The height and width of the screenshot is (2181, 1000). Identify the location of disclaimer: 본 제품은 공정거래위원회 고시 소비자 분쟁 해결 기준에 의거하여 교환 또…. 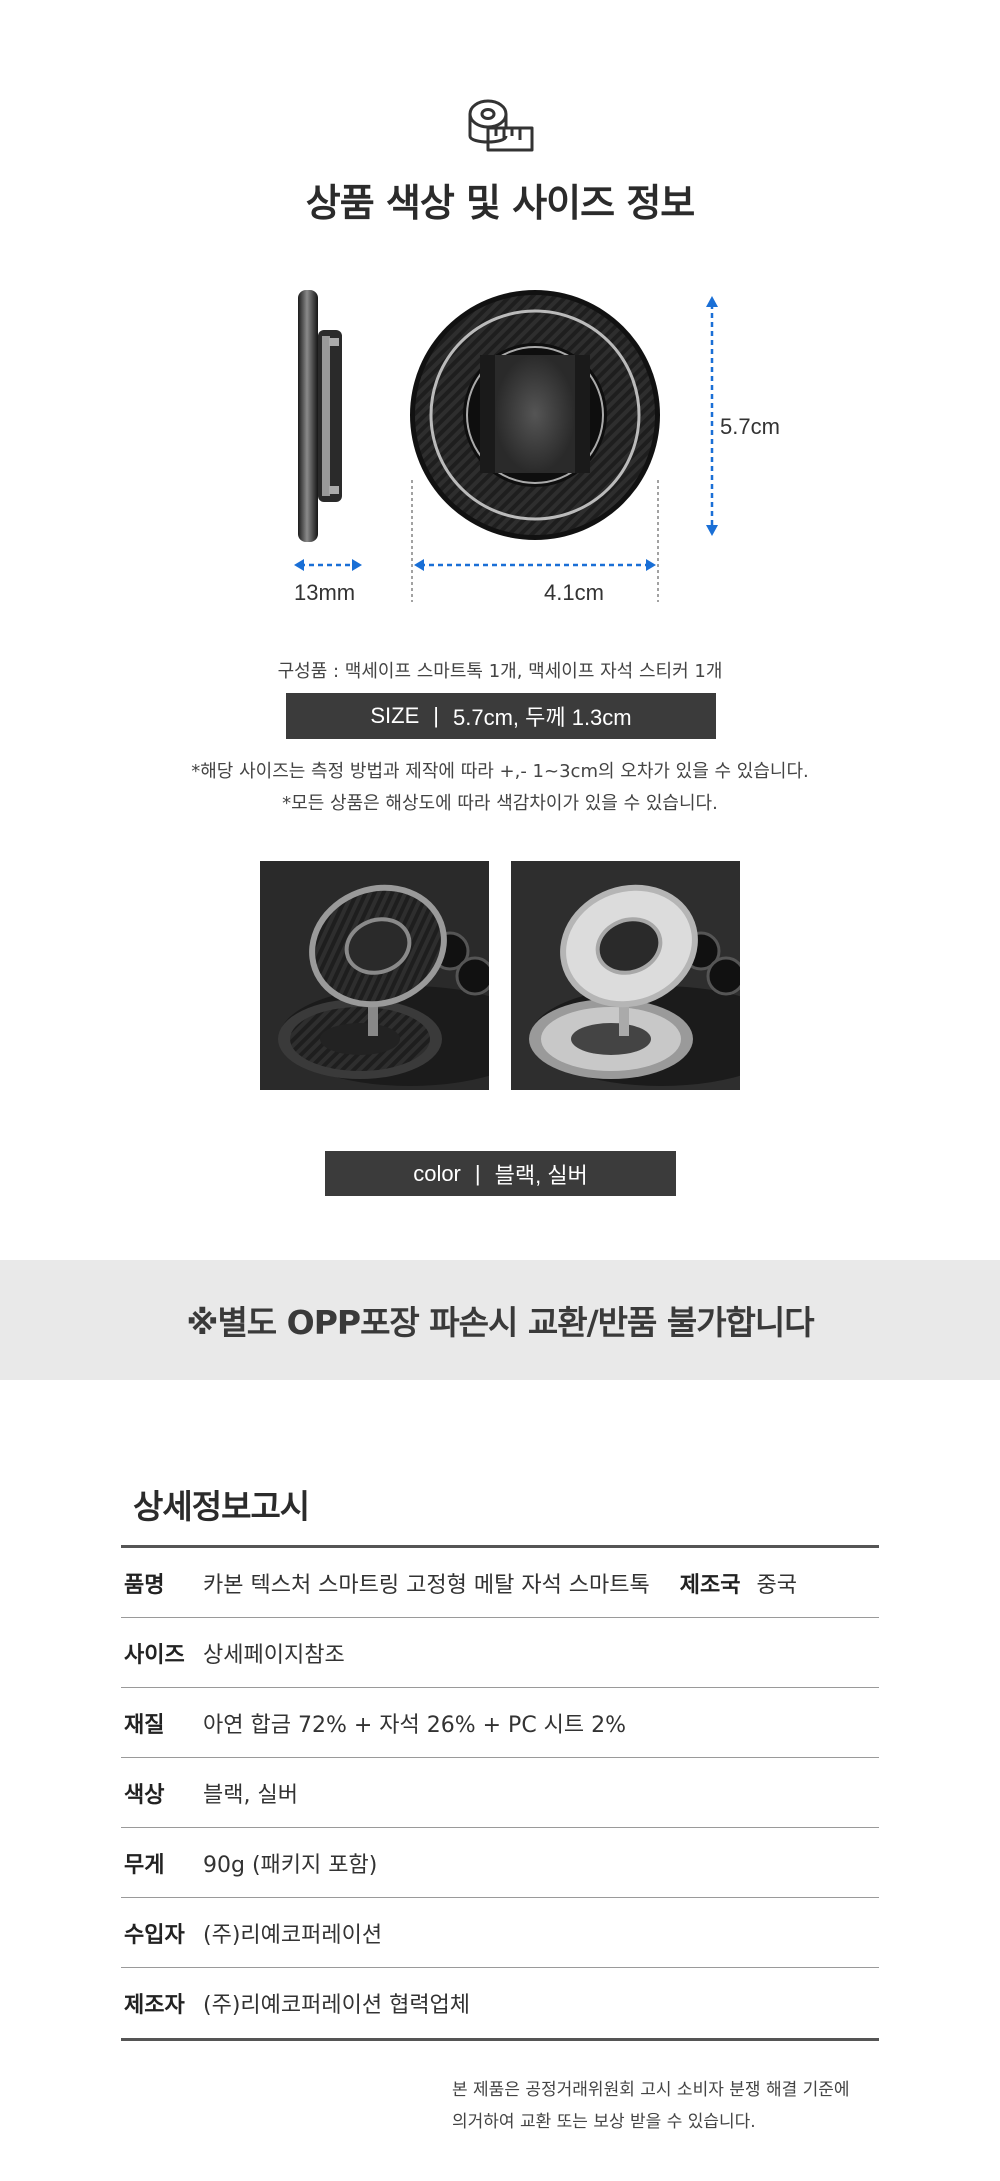
(672, 2106).